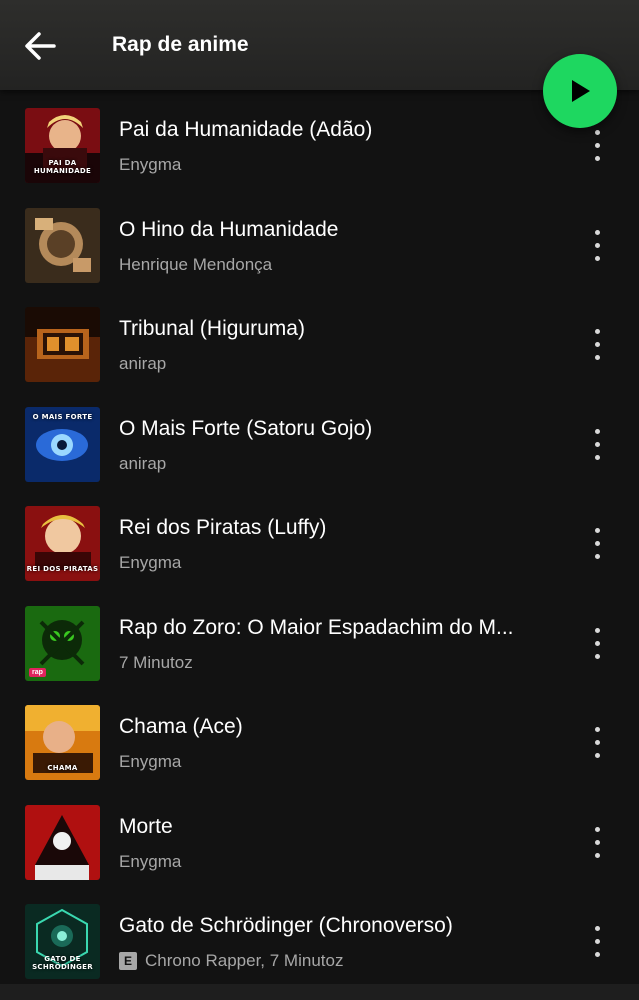 This screenshot has height=1000, width=639. What do you see at coordinates (62, 416) in the screenshot?
I see `cover-text: O MAIS FORTE` at bounding box center [62, 416].